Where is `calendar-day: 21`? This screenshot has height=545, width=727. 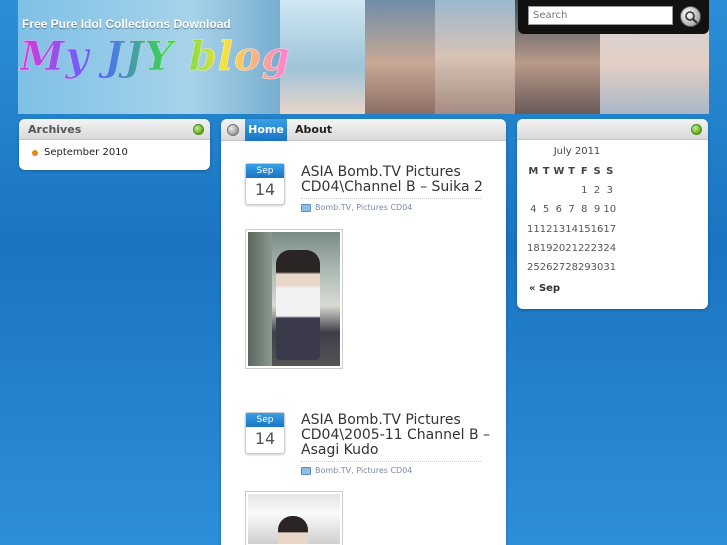 calendar-day: 21 is located at coordinates (571, 248).